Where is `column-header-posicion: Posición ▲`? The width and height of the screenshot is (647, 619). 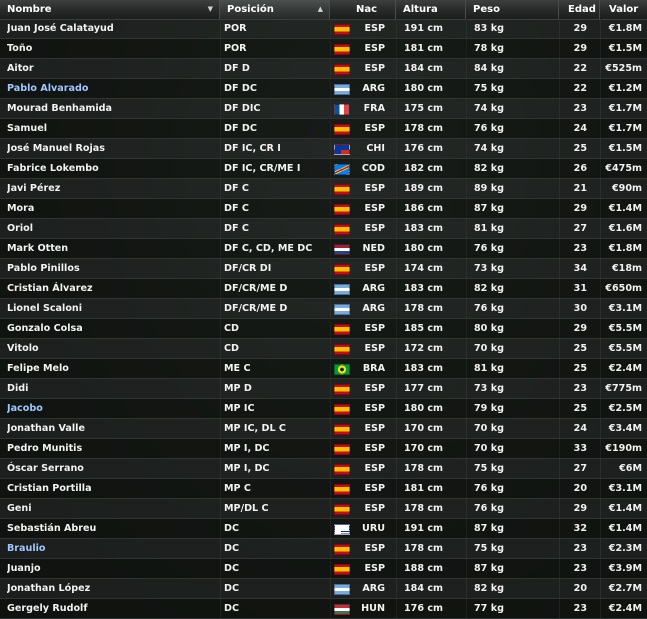
column-header-posicion: Posición ▲ is located at coordinates (275, 9).